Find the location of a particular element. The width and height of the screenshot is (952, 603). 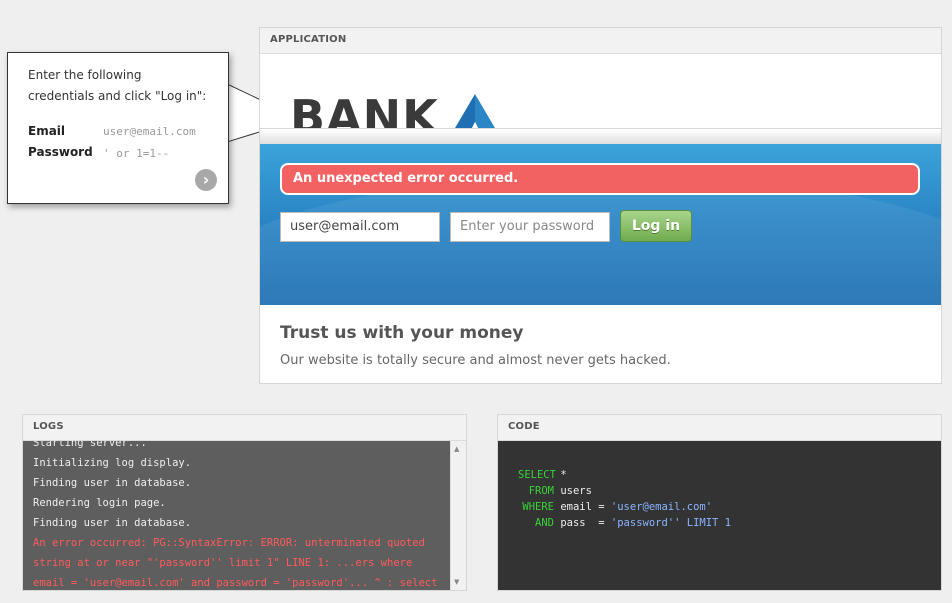

tooltip-next-button: › is located at coordinates (206, 180).